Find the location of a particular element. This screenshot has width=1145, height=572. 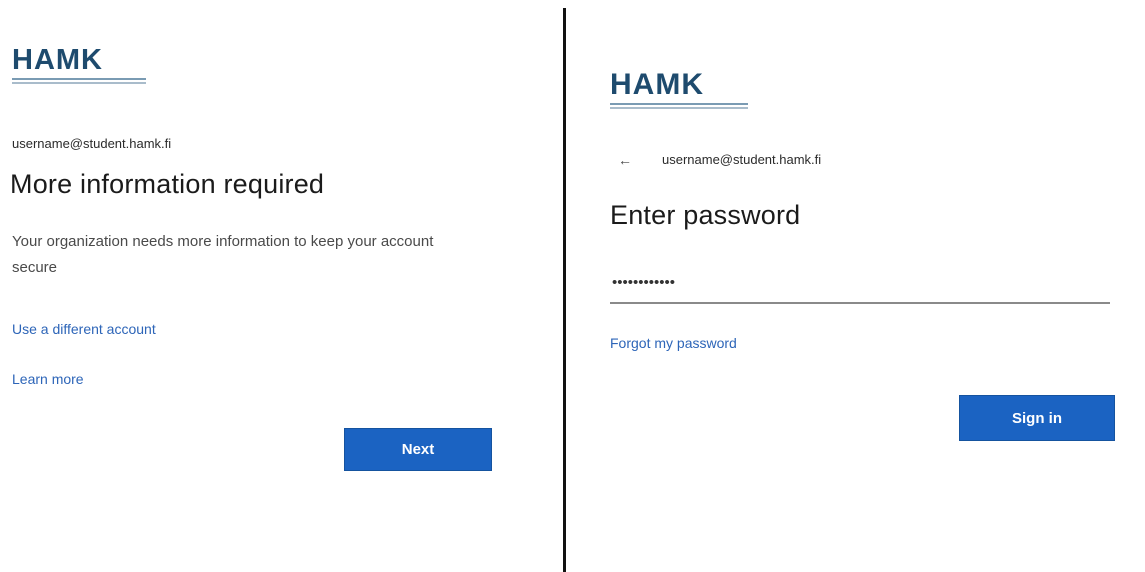

use-different-account-link: Use a different account is located at coordinates (84, 329).